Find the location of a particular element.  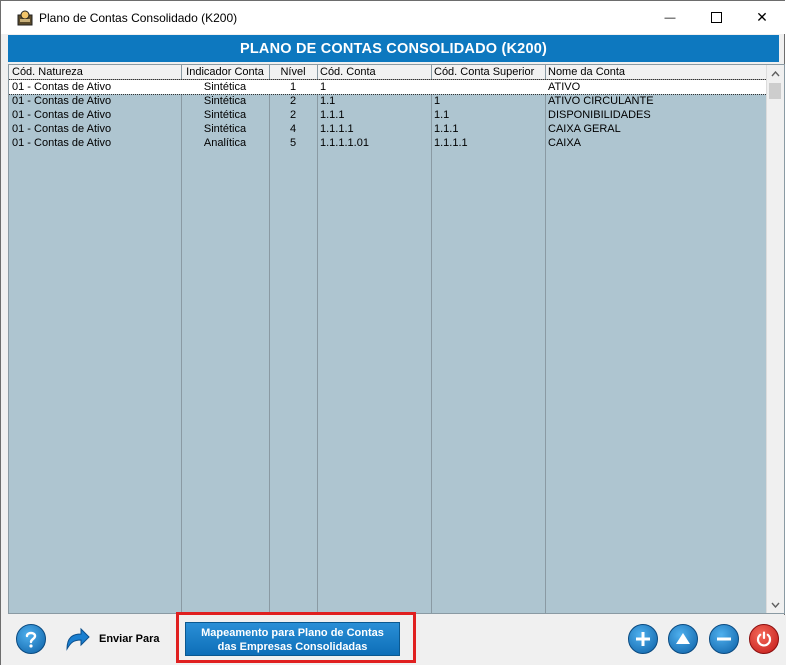

column-header-nivel: Nível is located at coordinates (293, 72).